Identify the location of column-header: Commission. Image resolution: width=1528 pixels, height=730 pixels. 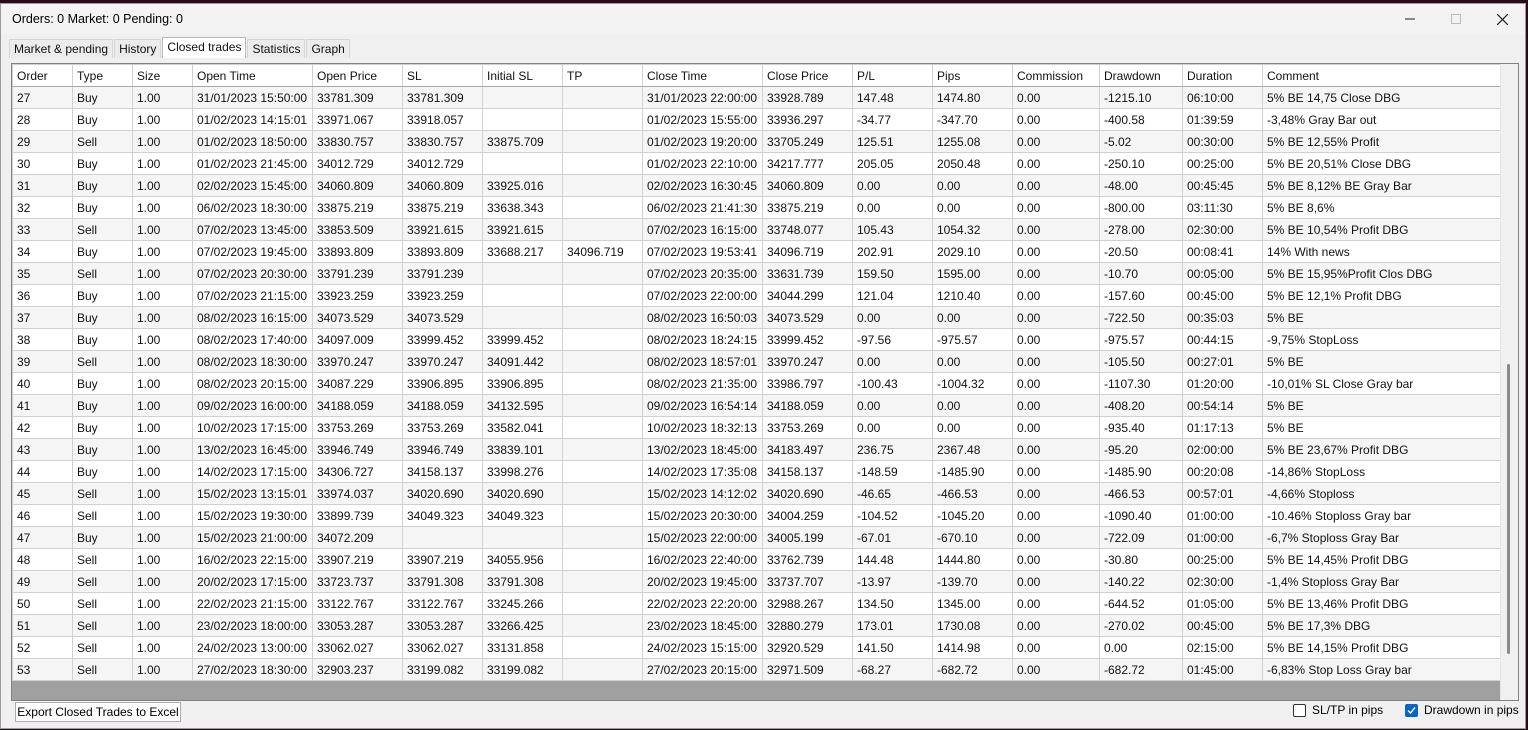
(1056, 75).